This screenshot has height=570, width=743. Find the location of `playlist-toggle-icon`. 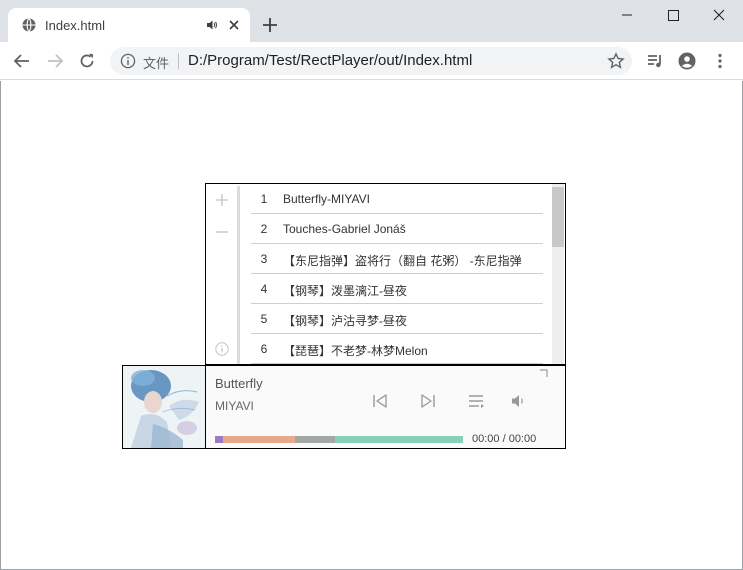

playlist-toggle-icon is located at coordinates (476, 401).